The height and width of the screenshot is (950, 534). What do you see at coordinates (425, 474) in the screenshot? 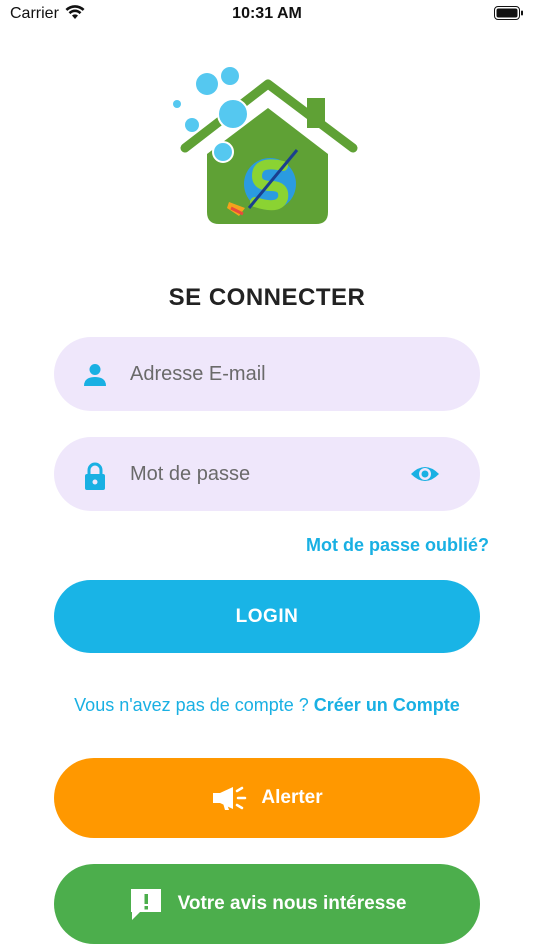
I see `eye-icon` at bounding box center [425, 474].